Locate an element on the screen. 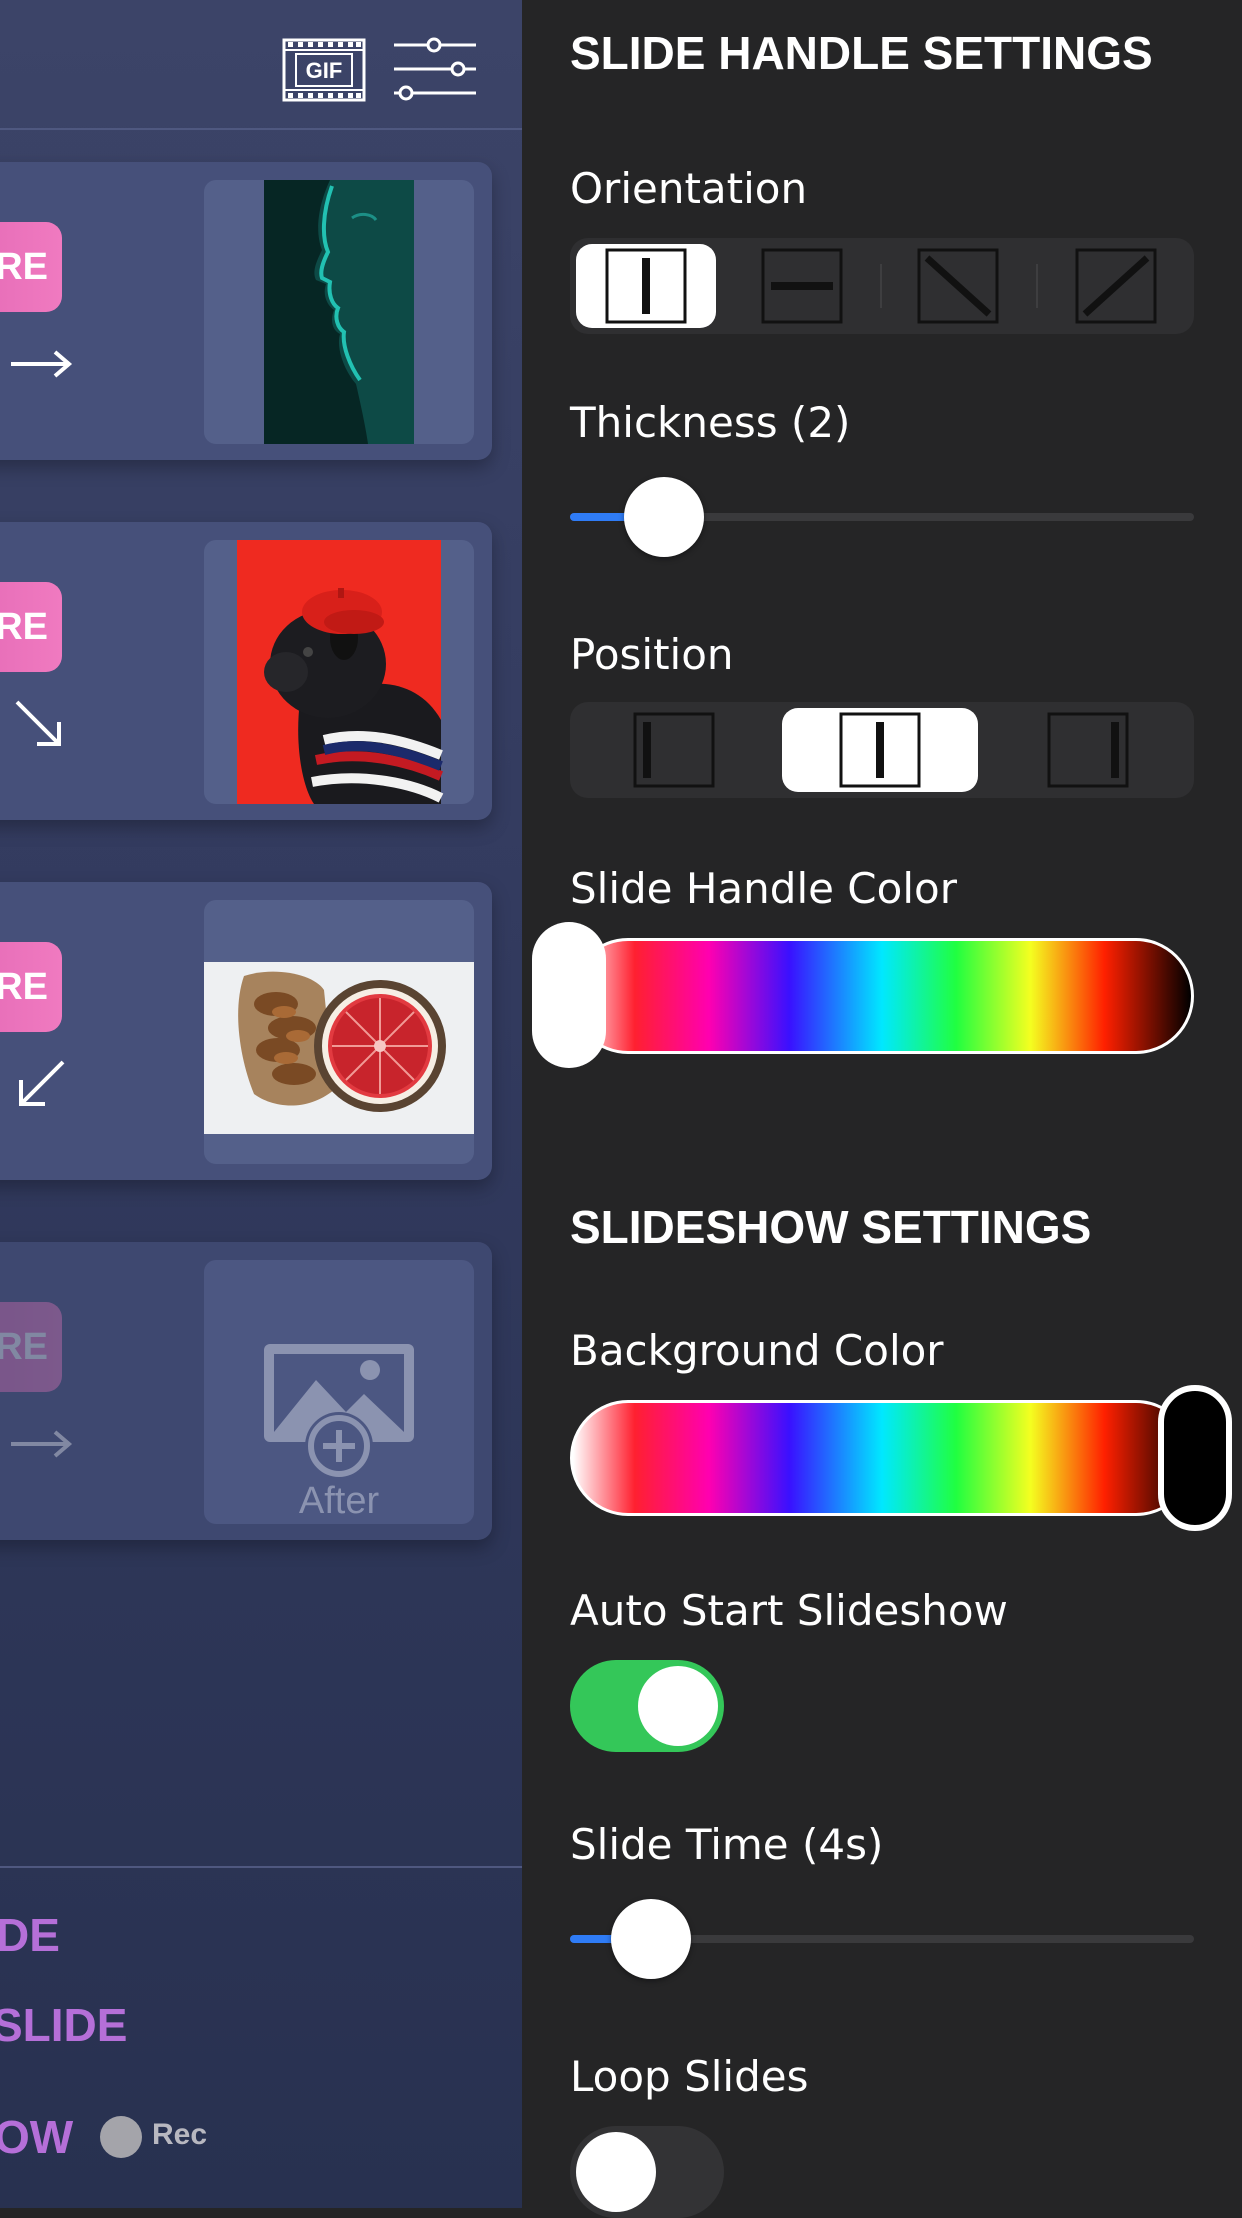  background-color-thumb is located at coordinates (1195, 1458).